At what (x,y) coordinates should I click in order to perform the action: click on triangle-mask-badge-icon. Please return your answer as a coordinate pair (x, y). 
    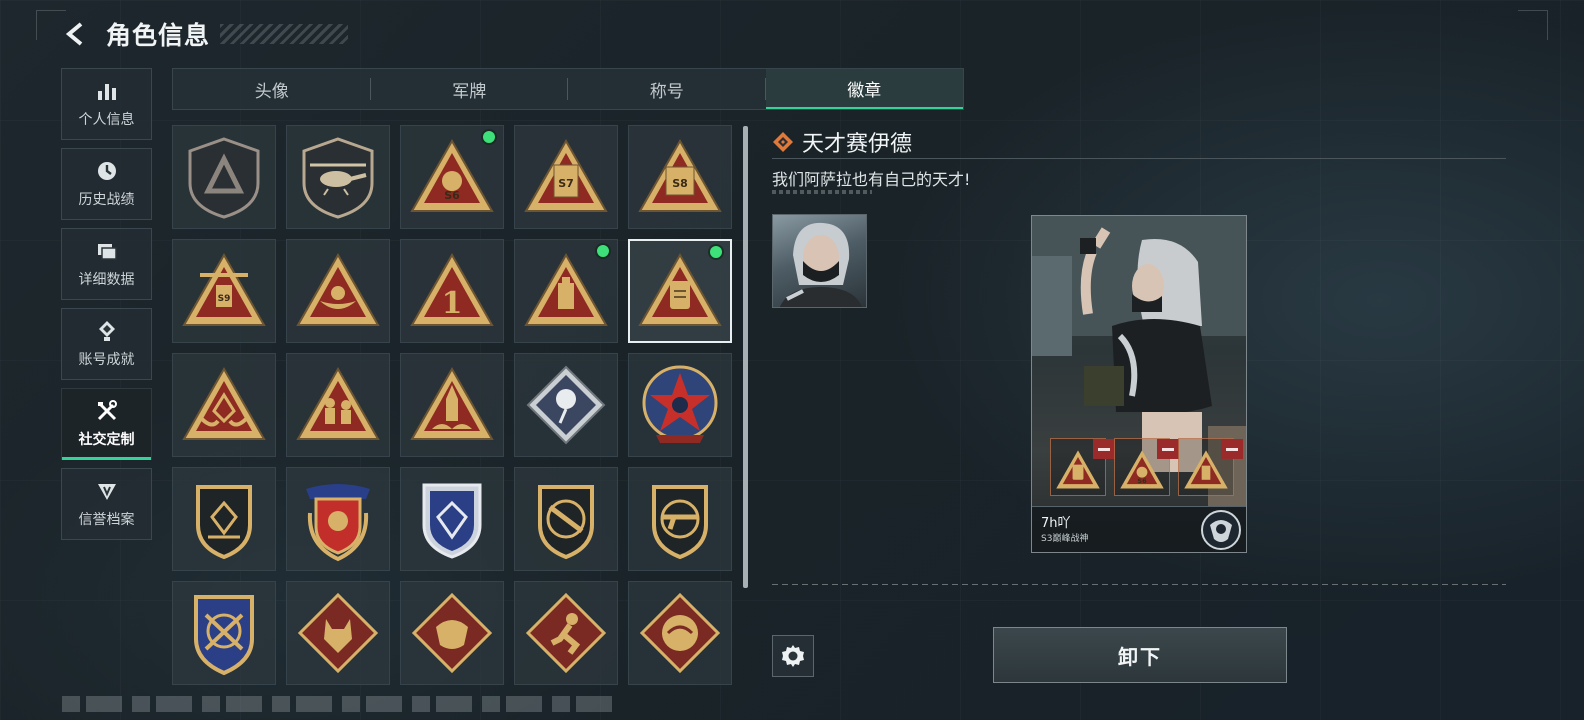
    Looking at the image, I should click on (680, 289).